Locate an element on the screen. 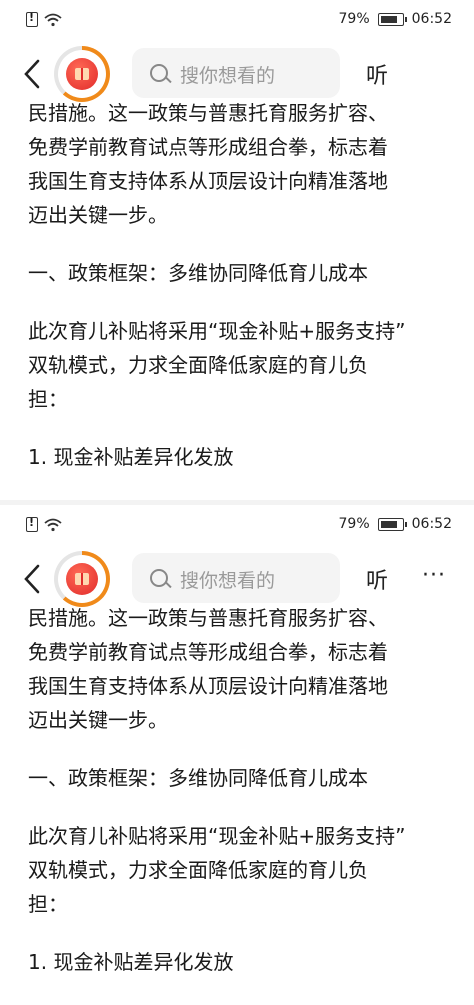 Image resolution: width=474 pixels, height=1005 pixels. nav-bar: 搜你想看的 听 is located at coordinates (237, 74).